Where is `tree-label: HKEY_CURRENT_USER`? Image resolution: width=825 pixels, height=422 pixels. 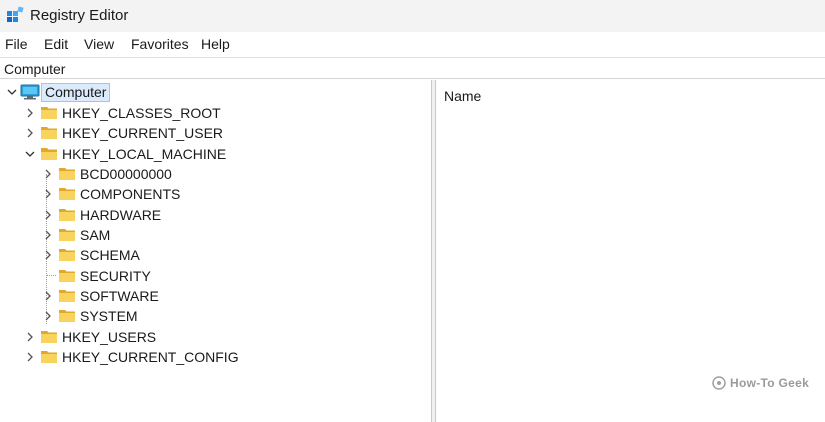 tree-label: HKEY_CURRENT_USER is located at coordinates (142, 133).